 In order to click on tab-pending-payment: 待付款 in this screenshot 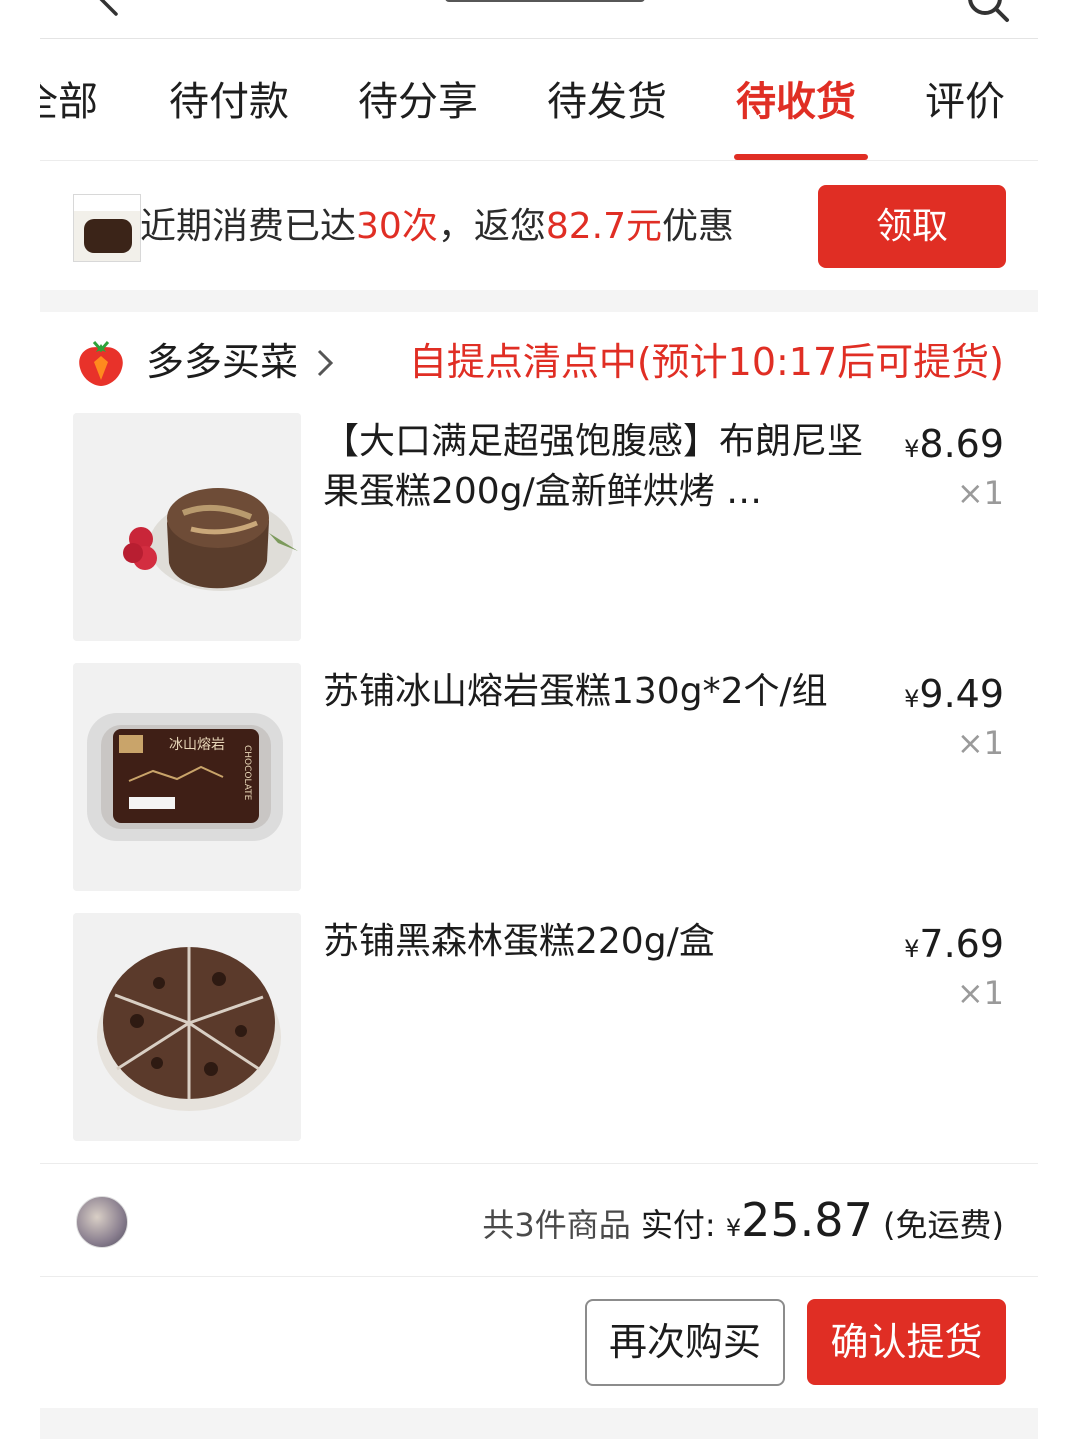, I will do `click(229, 102)`.